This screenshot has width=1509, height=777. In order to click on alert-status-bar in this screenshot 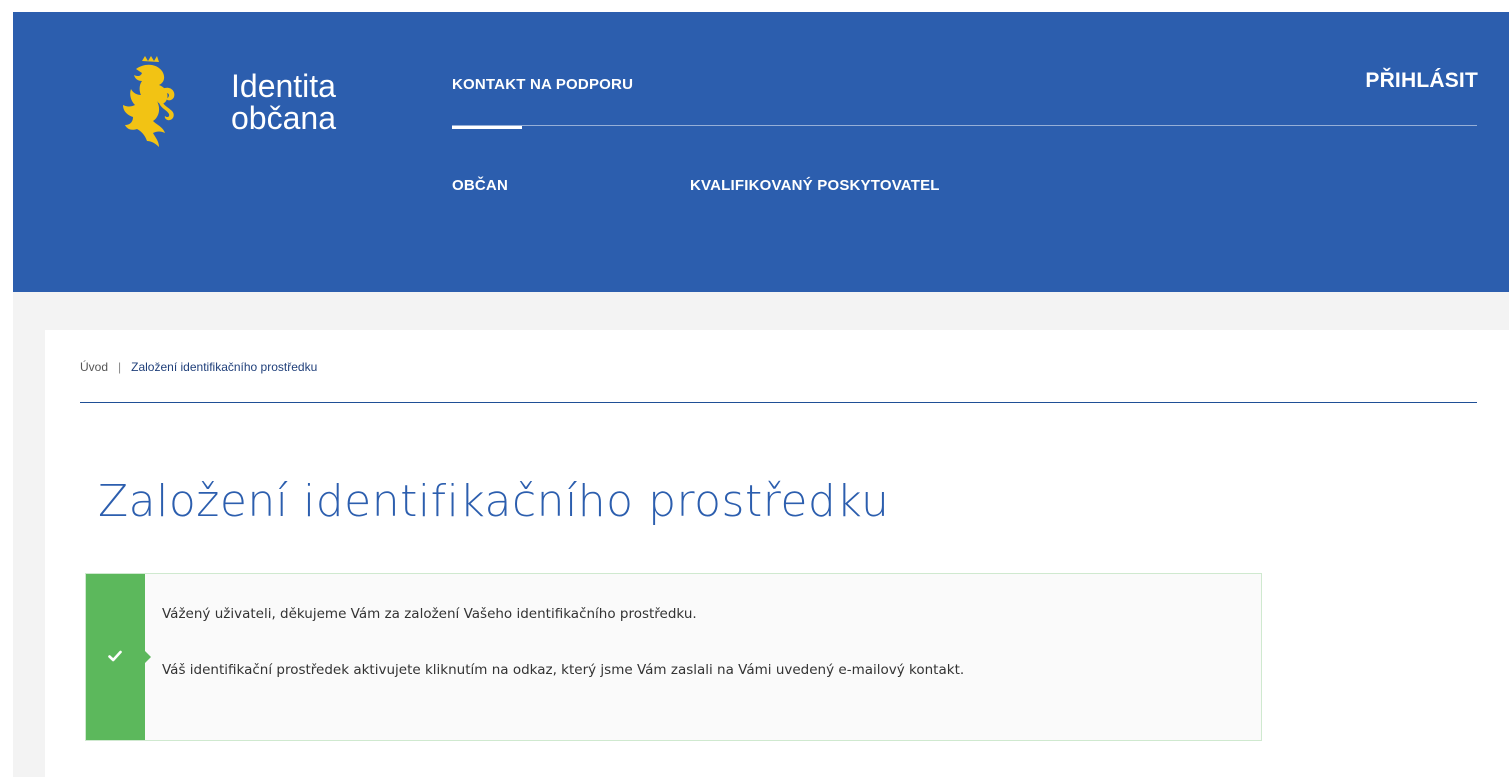, I will do `click(115, 657)`.